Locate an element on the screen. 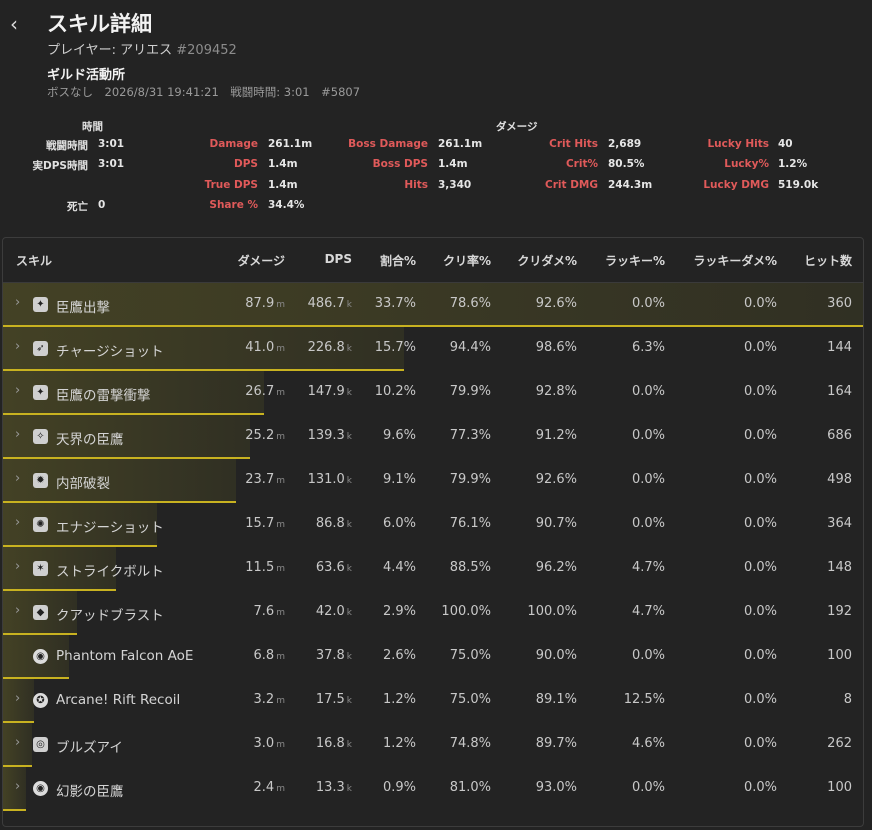 This screenshot has height=830, width=872. cell-lucky-dmg: 0.0% is located at coordinates (760, 567).